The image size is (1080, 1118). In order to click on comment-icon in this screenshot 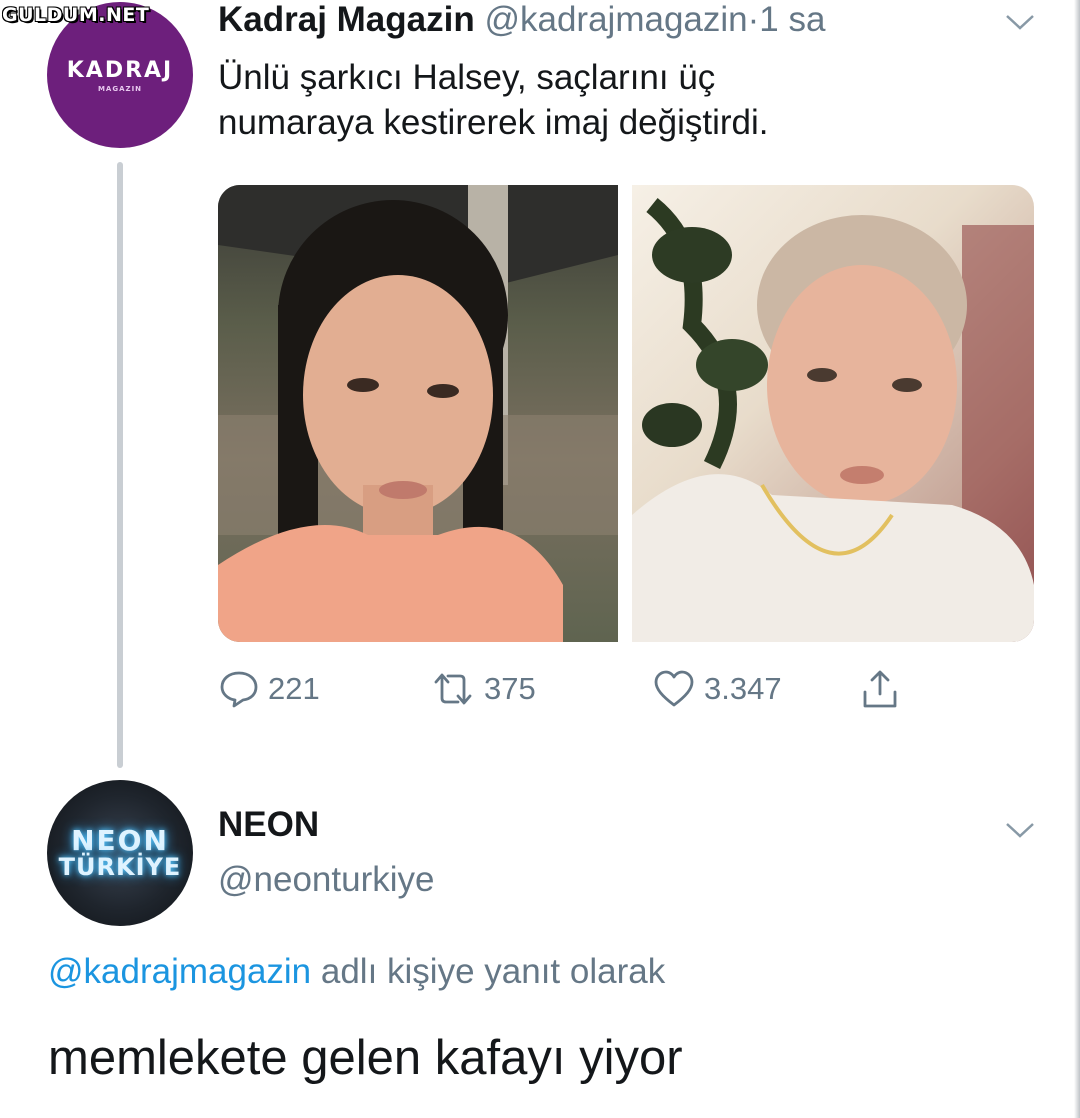, I will do `click(239, 689)`.